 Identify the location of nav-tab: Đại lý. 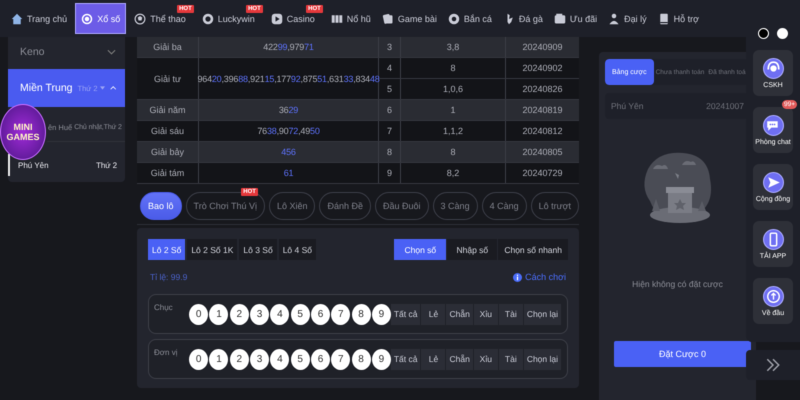
(627, 18).